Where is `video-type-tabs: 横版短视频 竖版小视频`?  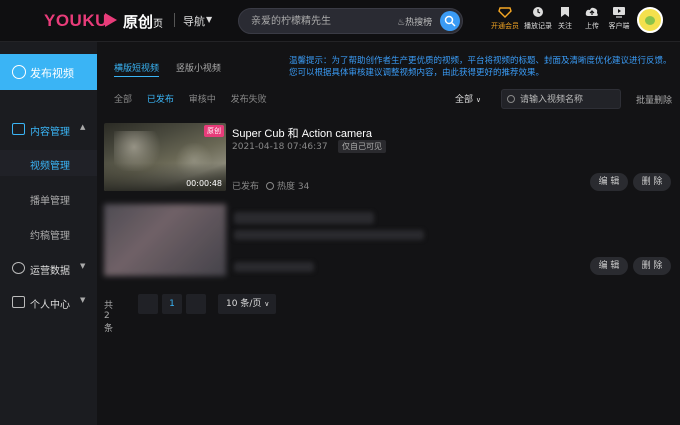 video-type-tabs: 横版短视频 竖版小视频 is located at coordinates (174, 69).